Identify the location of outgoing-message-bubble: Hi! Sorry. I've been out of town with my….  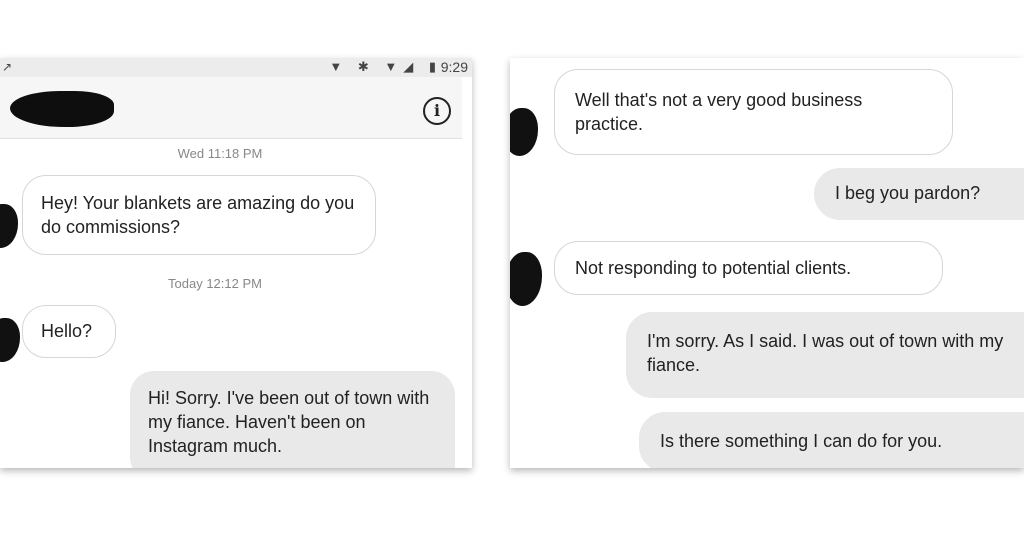
(292, 419).